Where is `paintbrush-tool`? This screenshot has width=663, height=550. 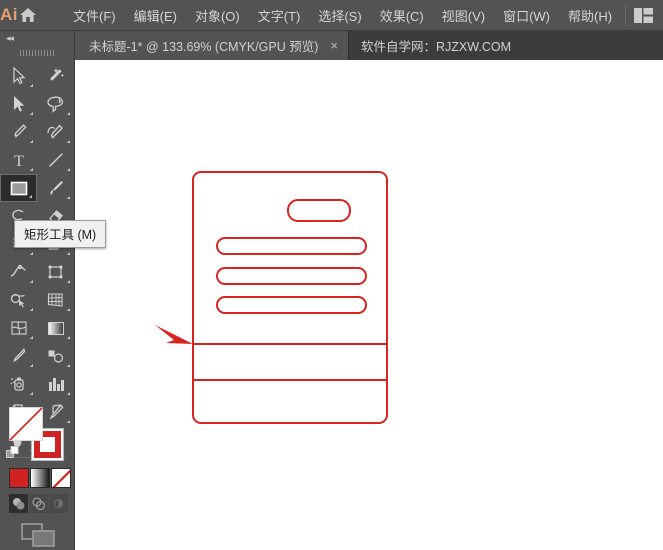
paintbrush-tool is located at coordinates (55, 188).